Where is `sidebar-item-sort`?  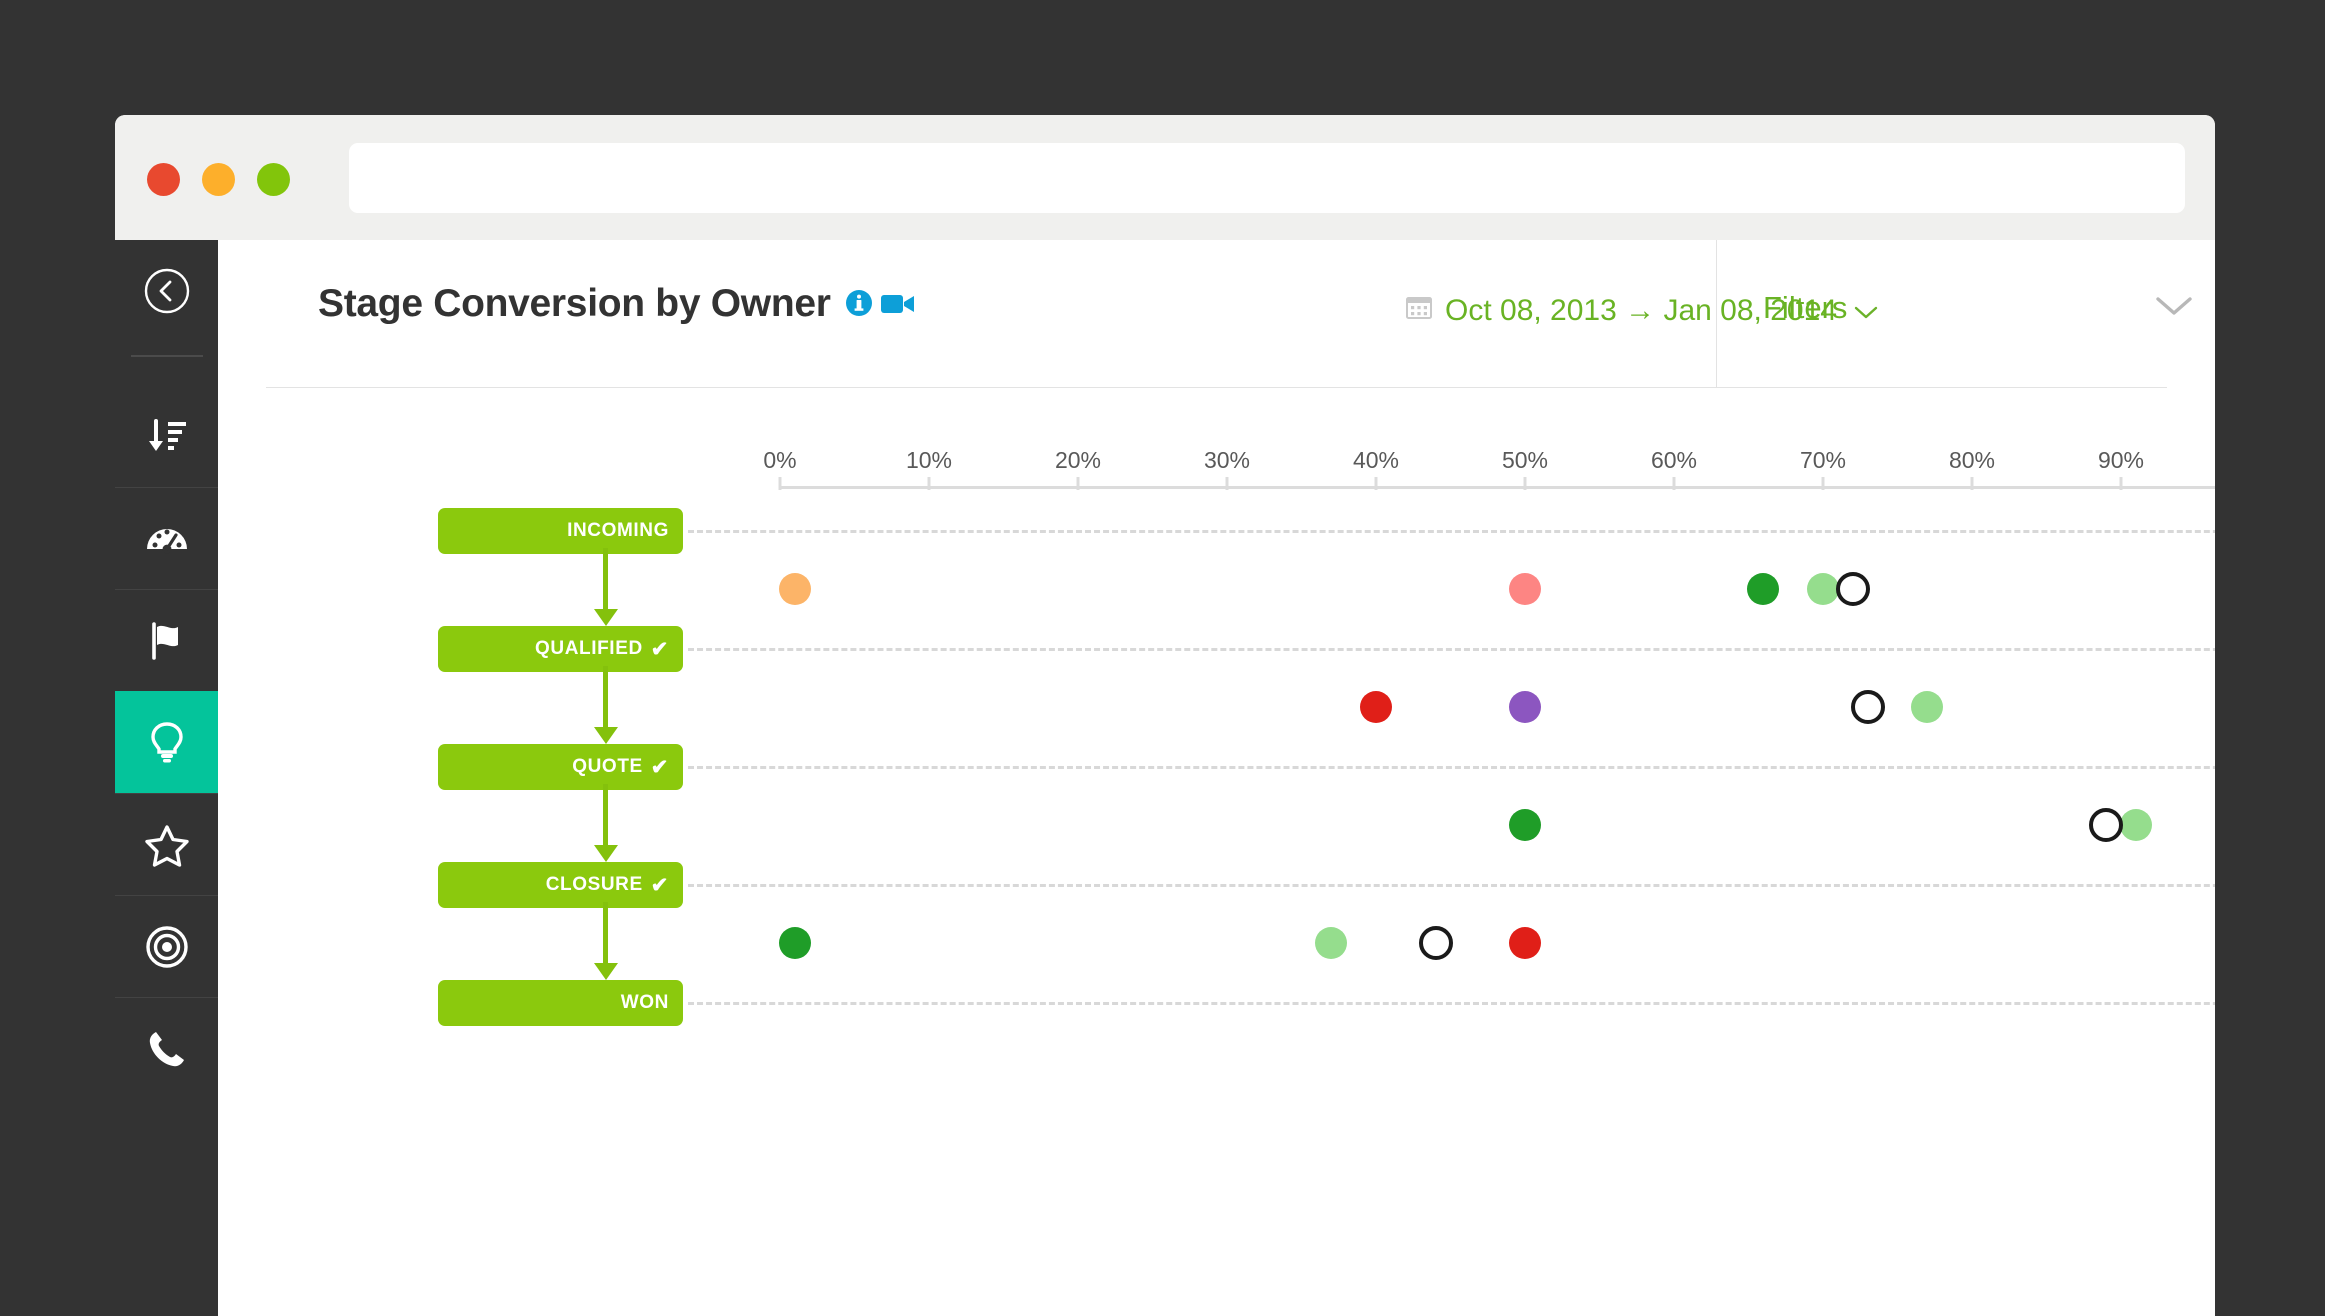
sidebar-item-sort is located at coordinates (166, 436).